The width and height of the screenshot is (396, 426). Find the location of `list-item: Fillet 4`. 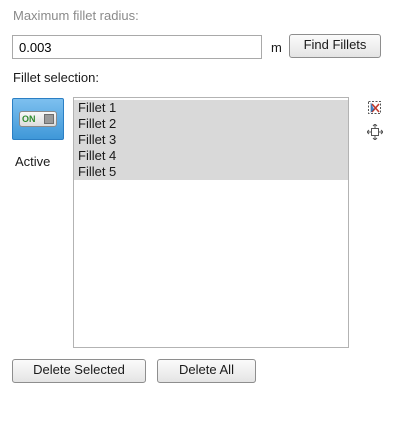

list-item: Fillet 4 is located at coordinates (211, 156).